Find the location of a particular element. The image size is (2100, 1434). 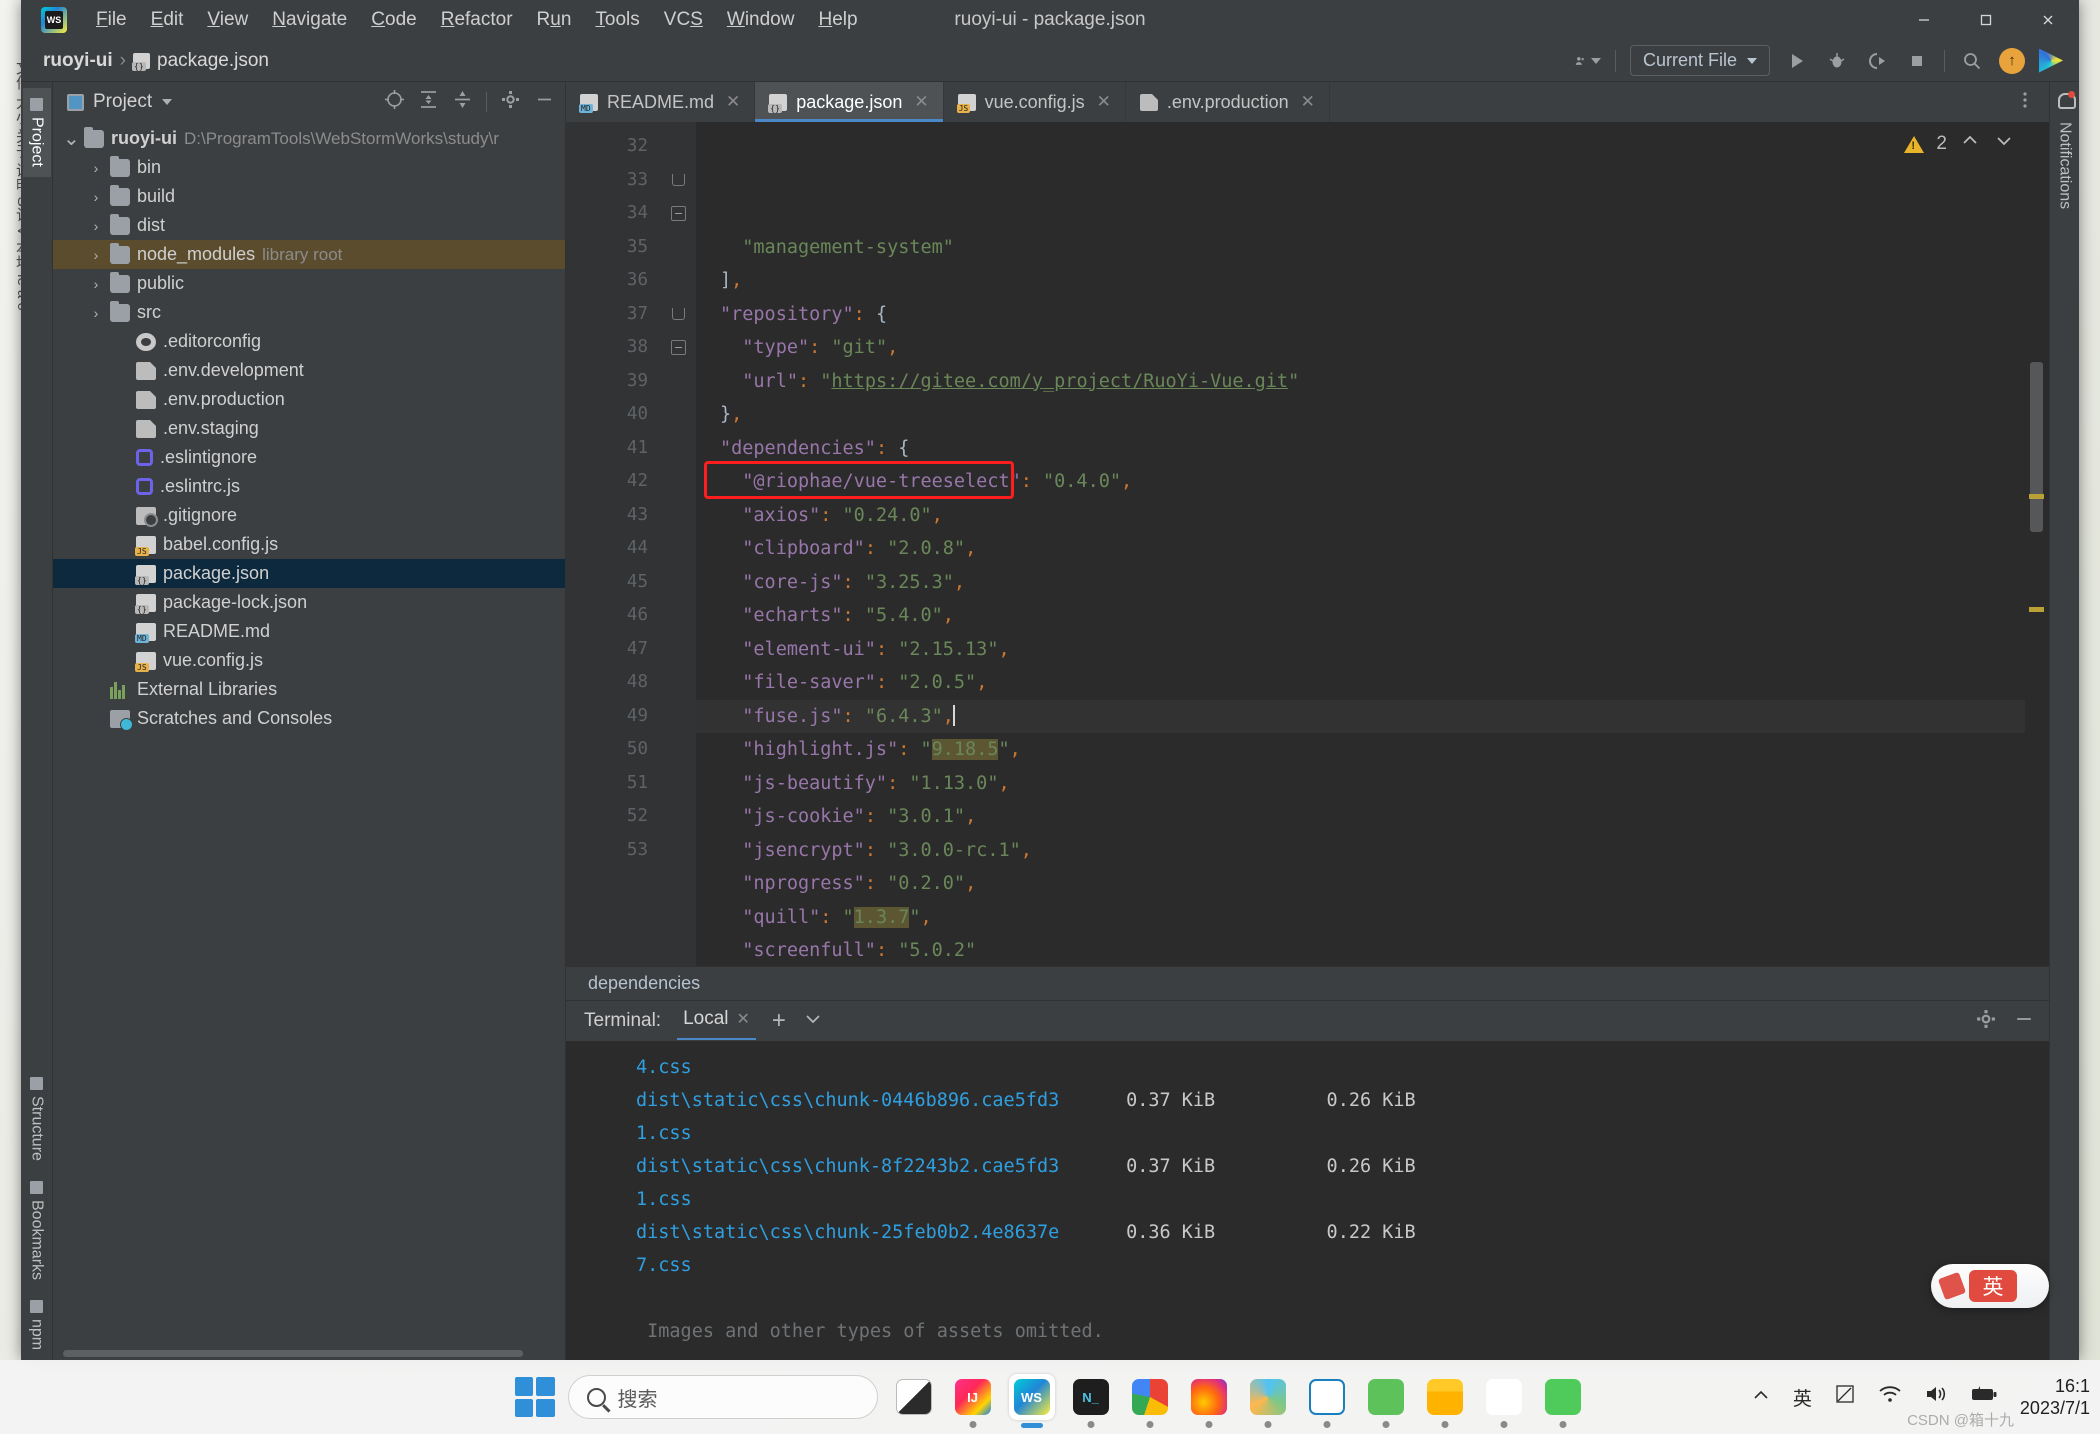

menu-edit: Edit is located at coordinates (167, 20).